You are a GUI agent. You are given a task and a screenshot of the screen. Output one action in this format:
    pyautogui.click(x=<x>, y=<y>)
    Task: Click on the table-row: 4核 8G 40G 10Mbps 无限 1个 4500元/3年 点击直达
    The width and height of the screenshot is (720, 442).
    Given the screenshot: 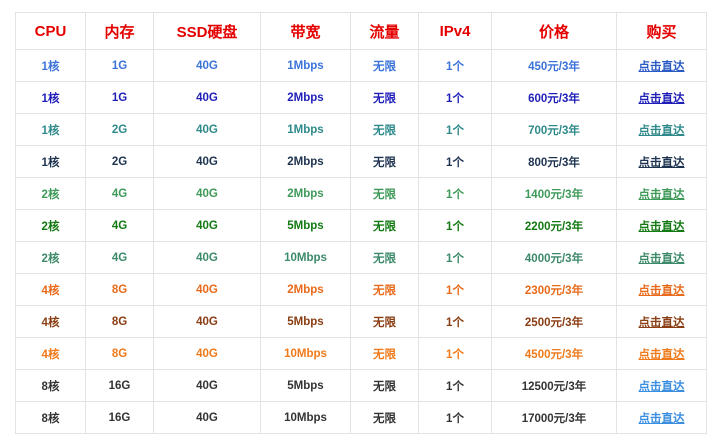 What is the action you would take?
    pyautogui.click(x=361, y=353)
    